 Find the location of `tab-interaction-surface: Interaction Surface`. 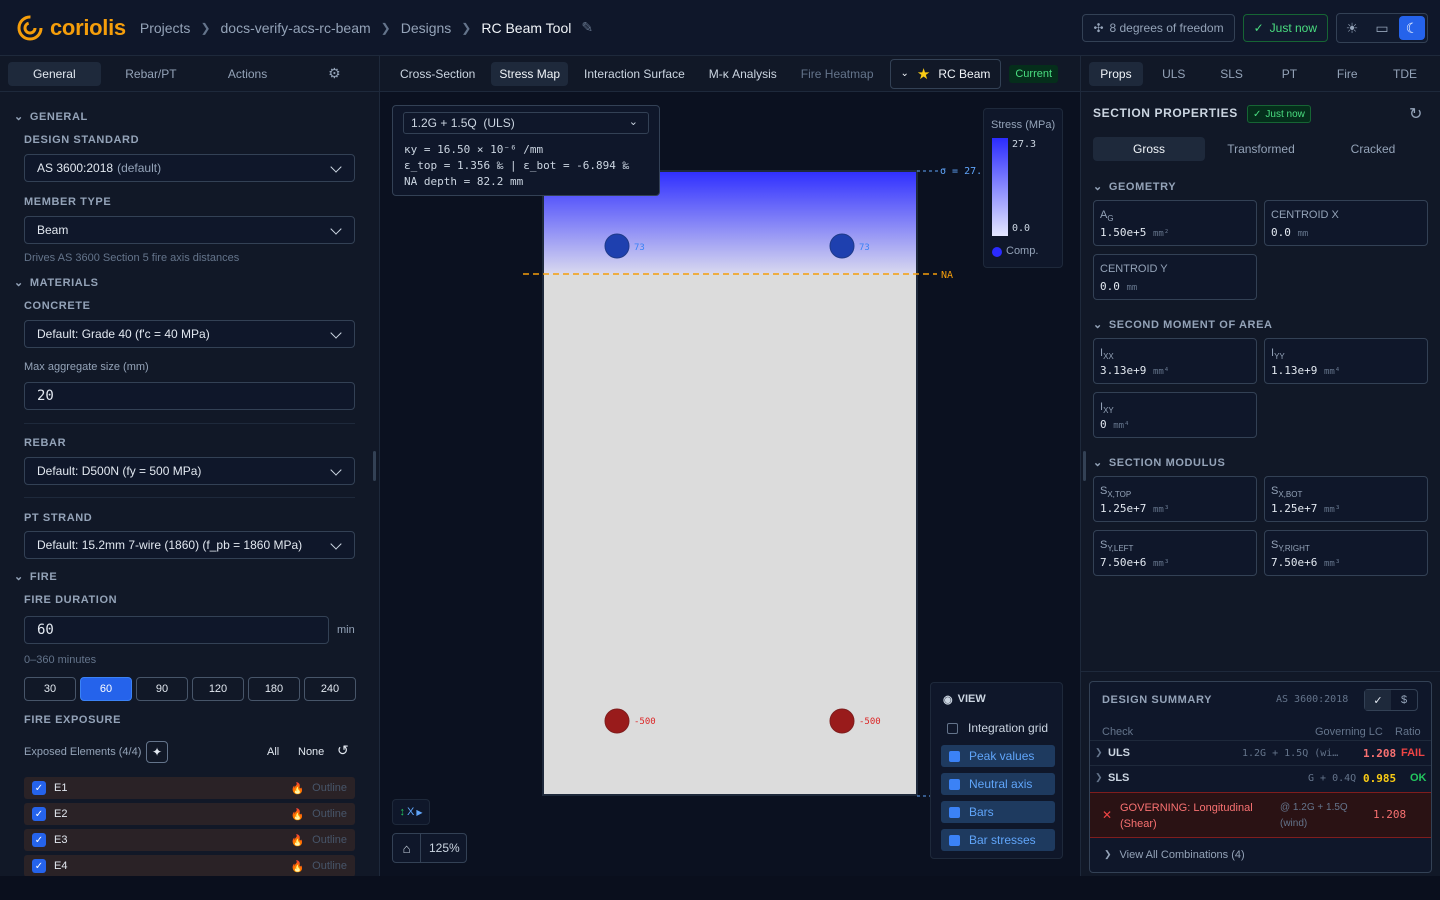

tab-interaction-surface: Interaction Surface is located at coordinates (634, 74).